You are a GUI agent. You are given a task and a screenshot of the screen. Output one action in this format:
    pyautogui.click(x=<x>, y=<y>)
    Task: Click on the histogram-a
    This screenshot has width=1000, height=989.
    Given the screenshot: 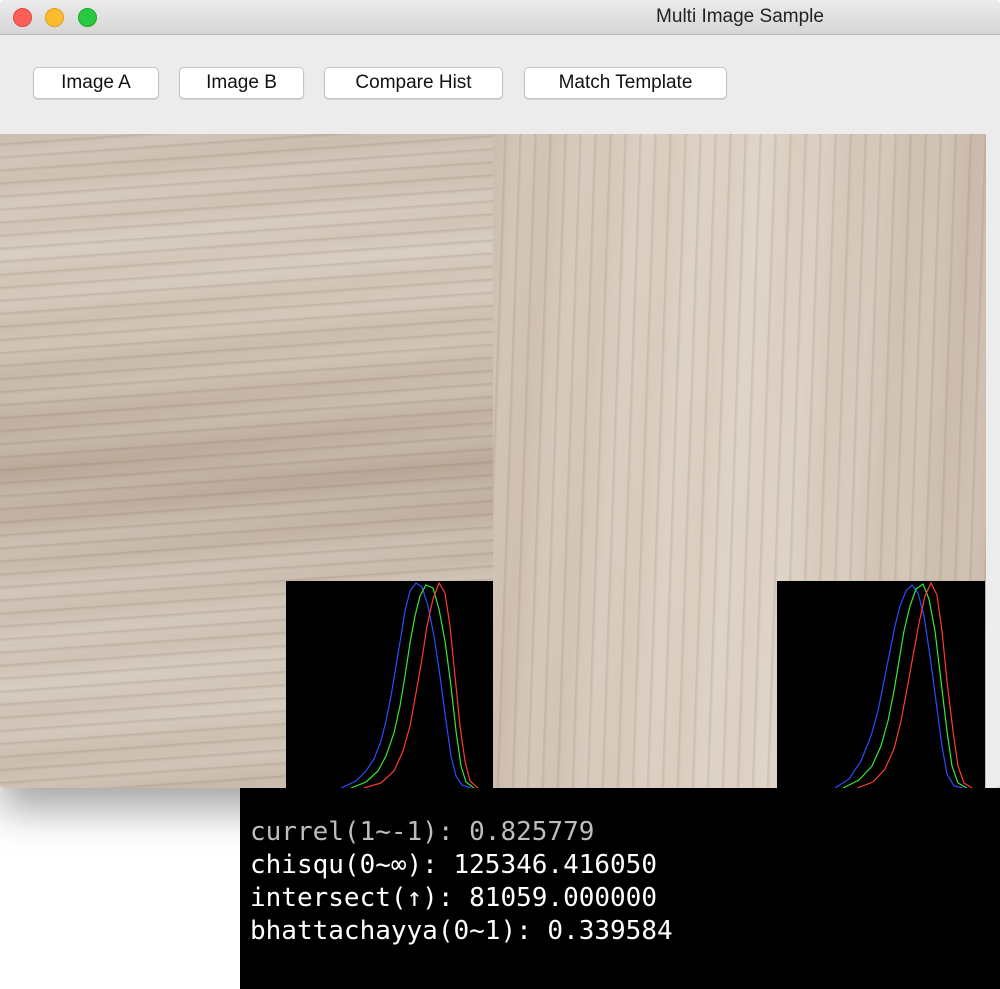 What is the action you would take?
    pyautogui.click(x=389, y=684)
    